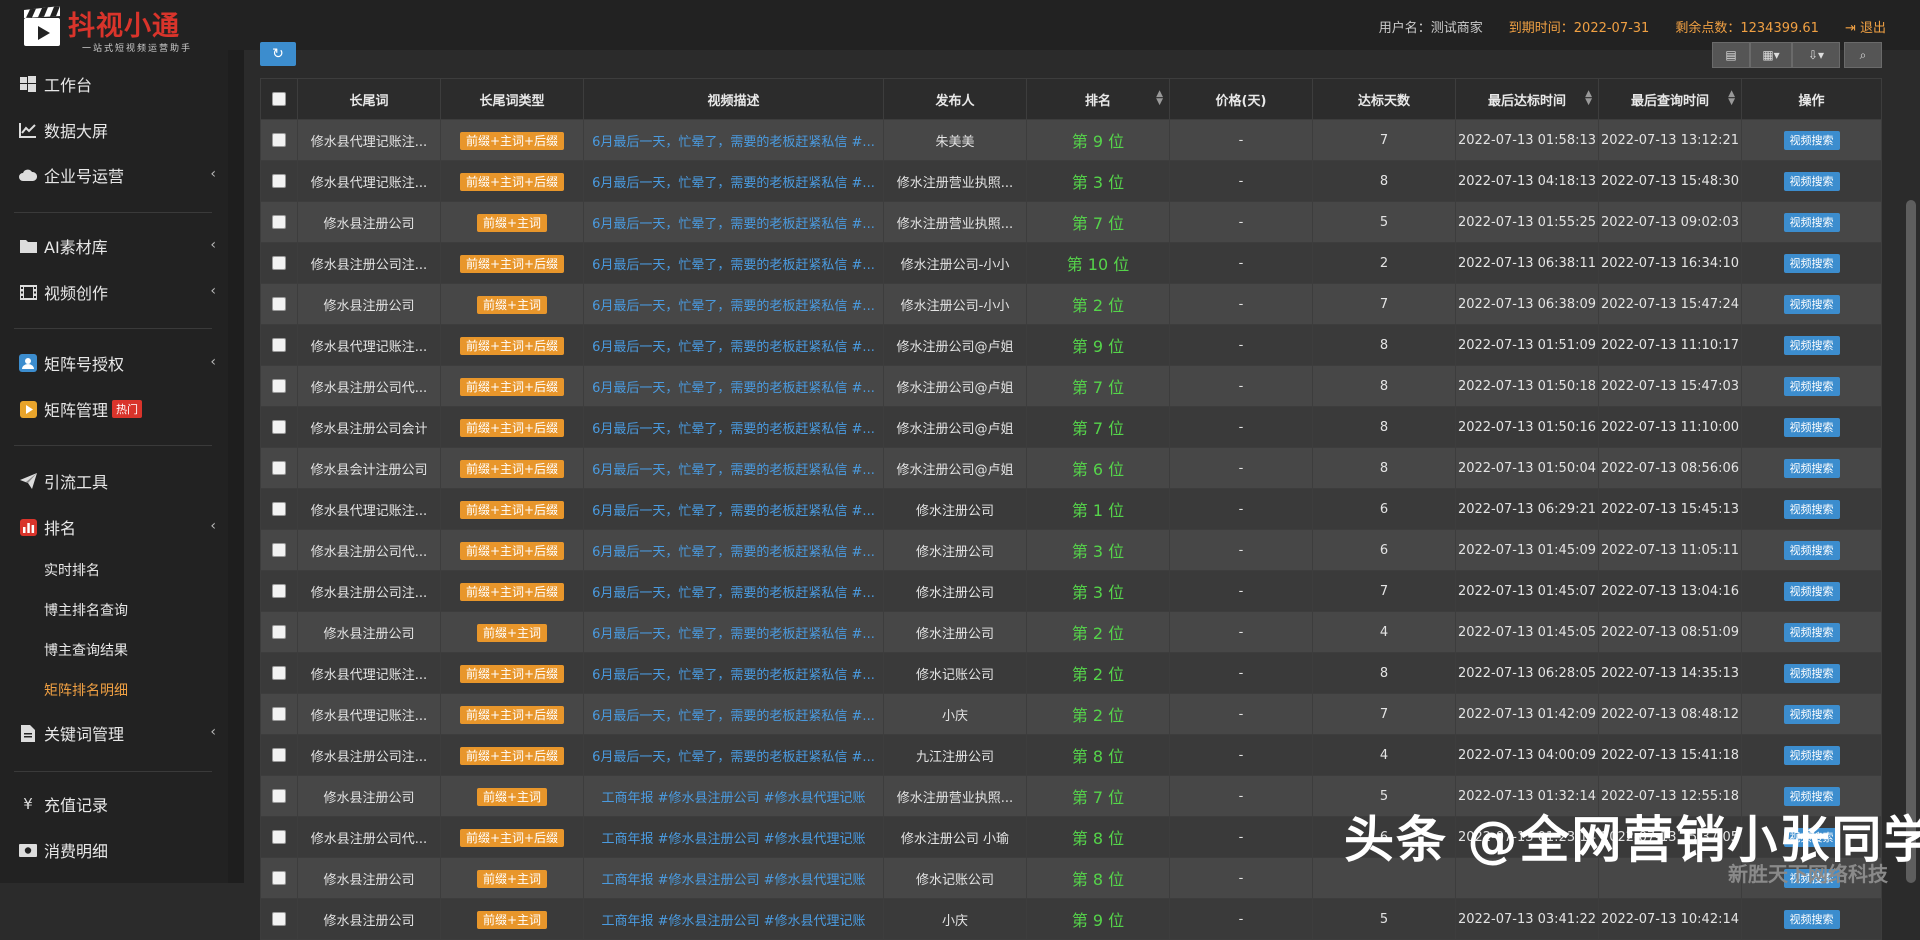  I want to click on menu-matrix-manage: 矩阵管理 热门, so click(114, 409).